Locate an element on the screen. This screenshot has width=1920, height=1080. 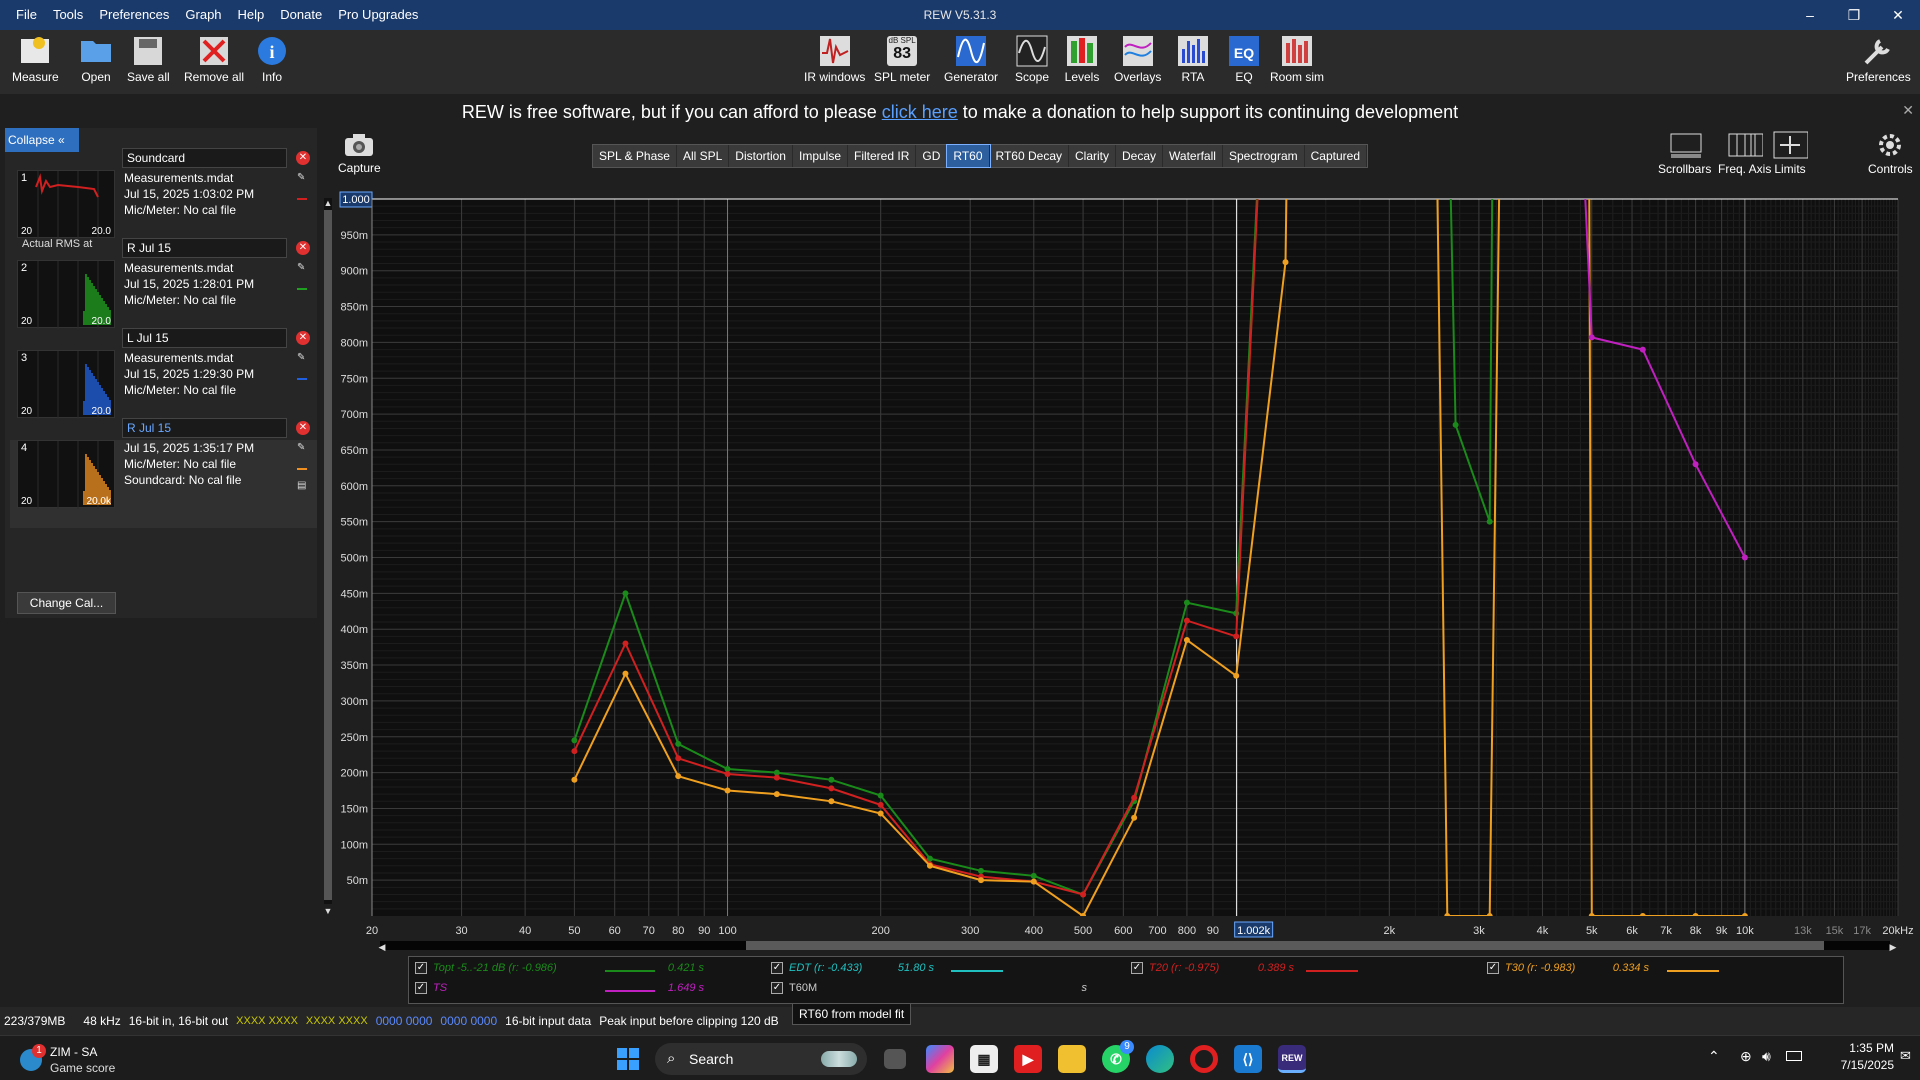
legend-value: 51.80 s is located at coordinates (915, 968).